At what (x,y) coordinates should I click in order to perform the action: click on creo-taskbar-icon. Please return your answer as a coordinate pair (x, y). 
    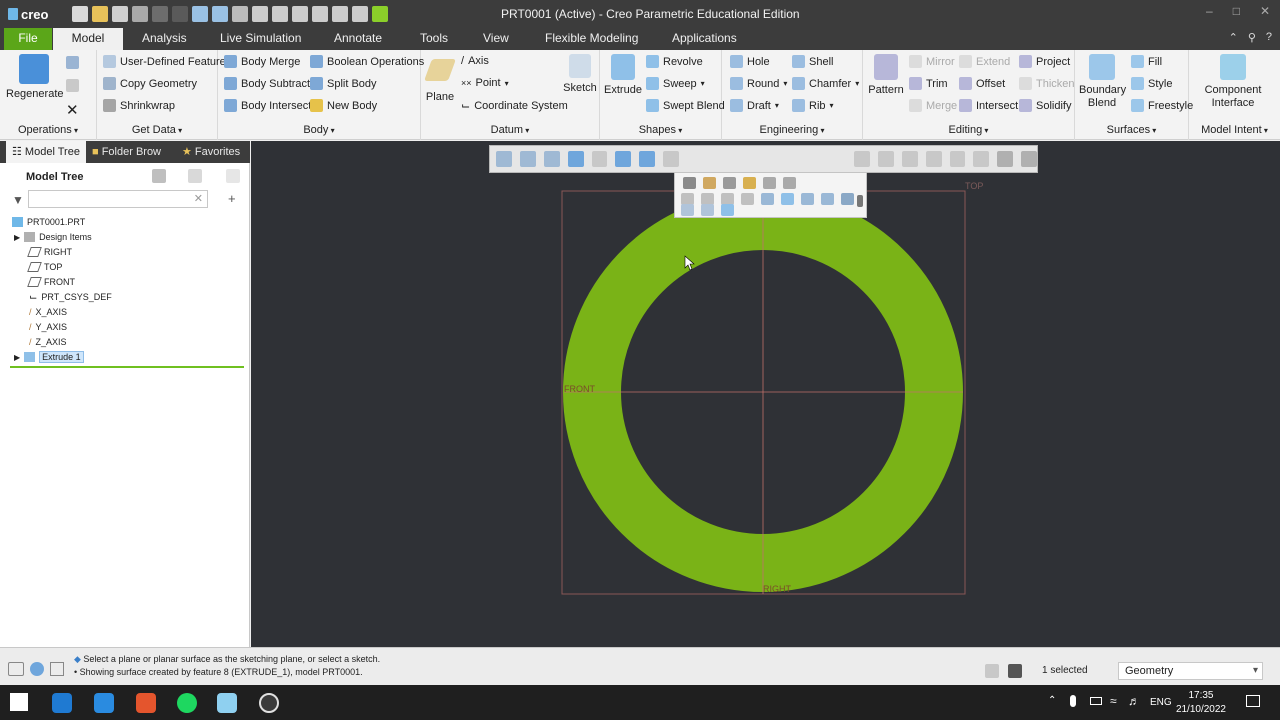
    Looking at the image, I should click on (227, 703).